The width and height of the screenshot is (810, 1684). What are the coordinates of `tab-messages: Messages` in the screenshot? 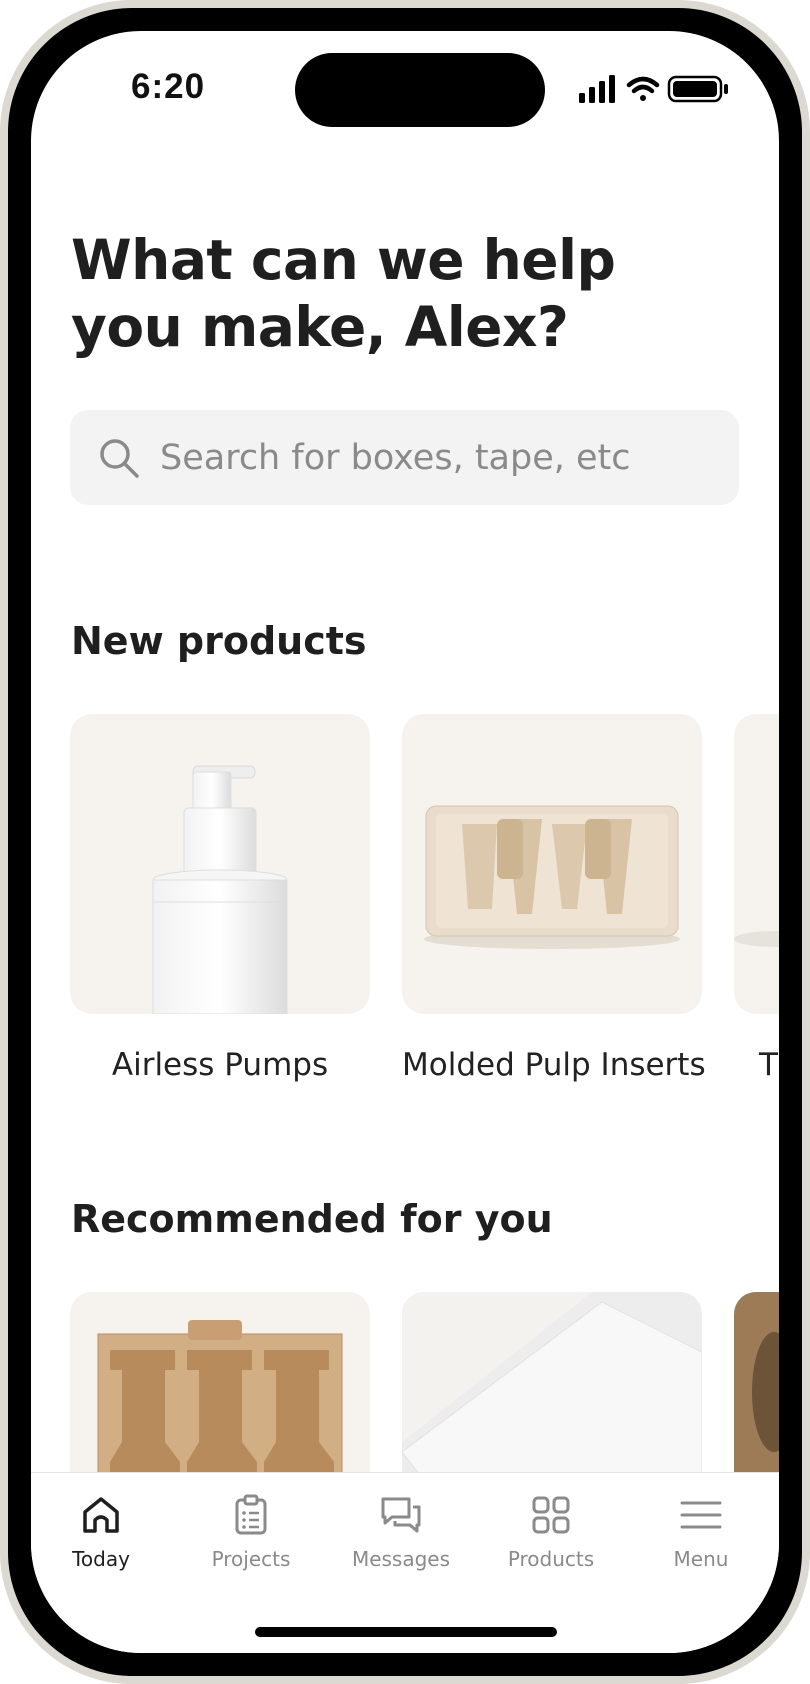 It's located at (401, 1543).